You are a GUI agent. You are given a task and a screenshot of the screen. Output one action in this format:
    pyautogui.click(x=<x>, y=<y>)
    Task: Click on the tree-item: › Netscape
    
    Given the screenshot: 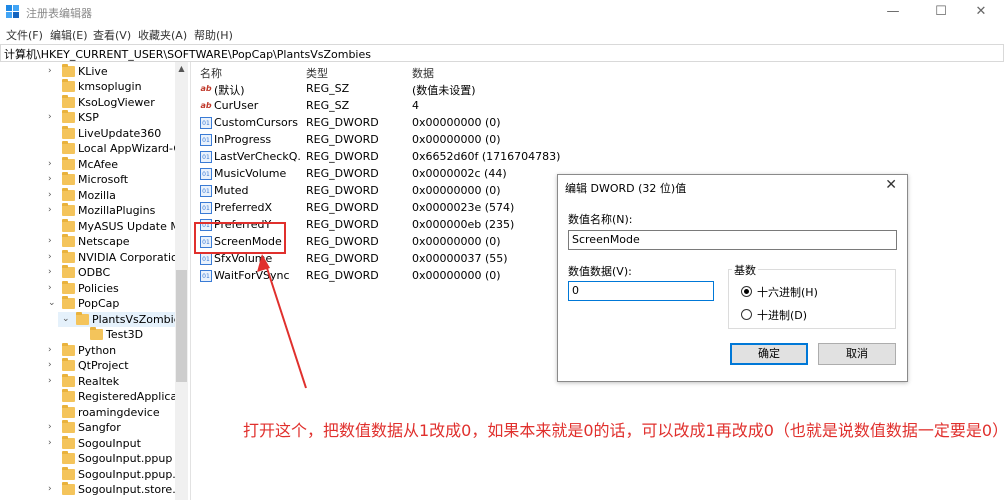 What is the action you would take?
    pyautogui.click(x=109, y=241)
    